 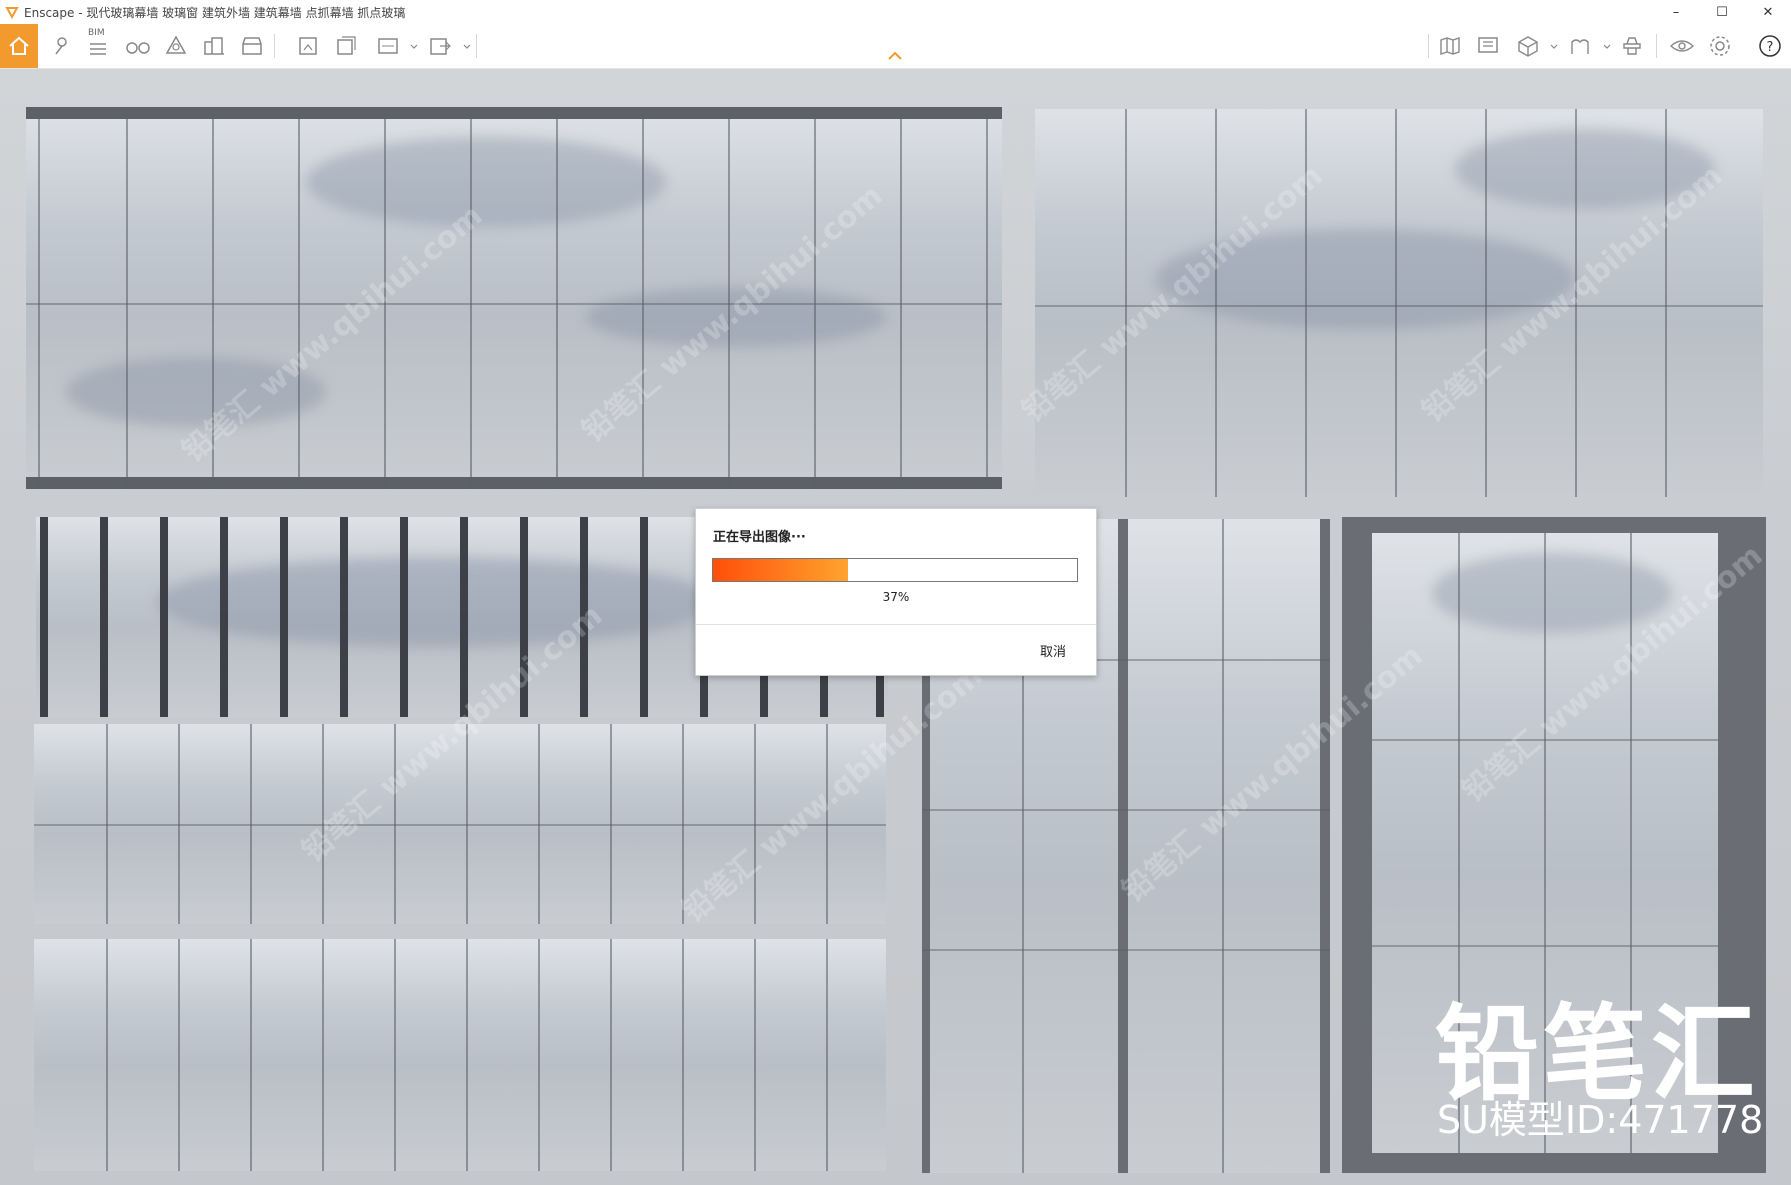 I want to click on maximize-button: ☐, so click(x=1722, y=12).